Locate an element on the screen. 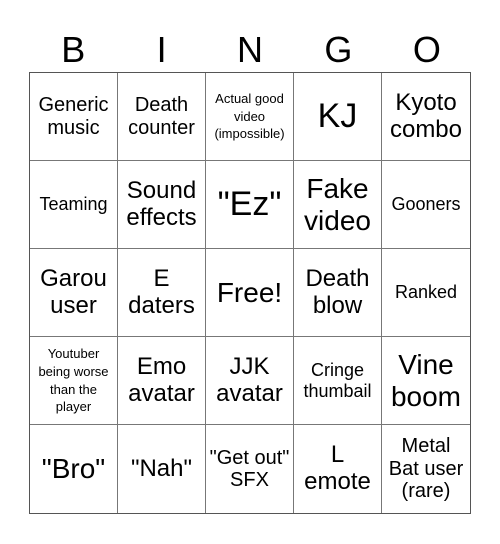  header-letter-o: O is located at coordinates (426, 49).